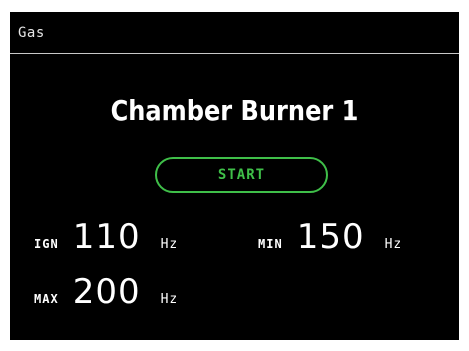 The image size is (469, 351). What do you see at coordinates (234, 33) in the screenshot?
I see `header-bar: Gas` at bounding box center [234, 33].